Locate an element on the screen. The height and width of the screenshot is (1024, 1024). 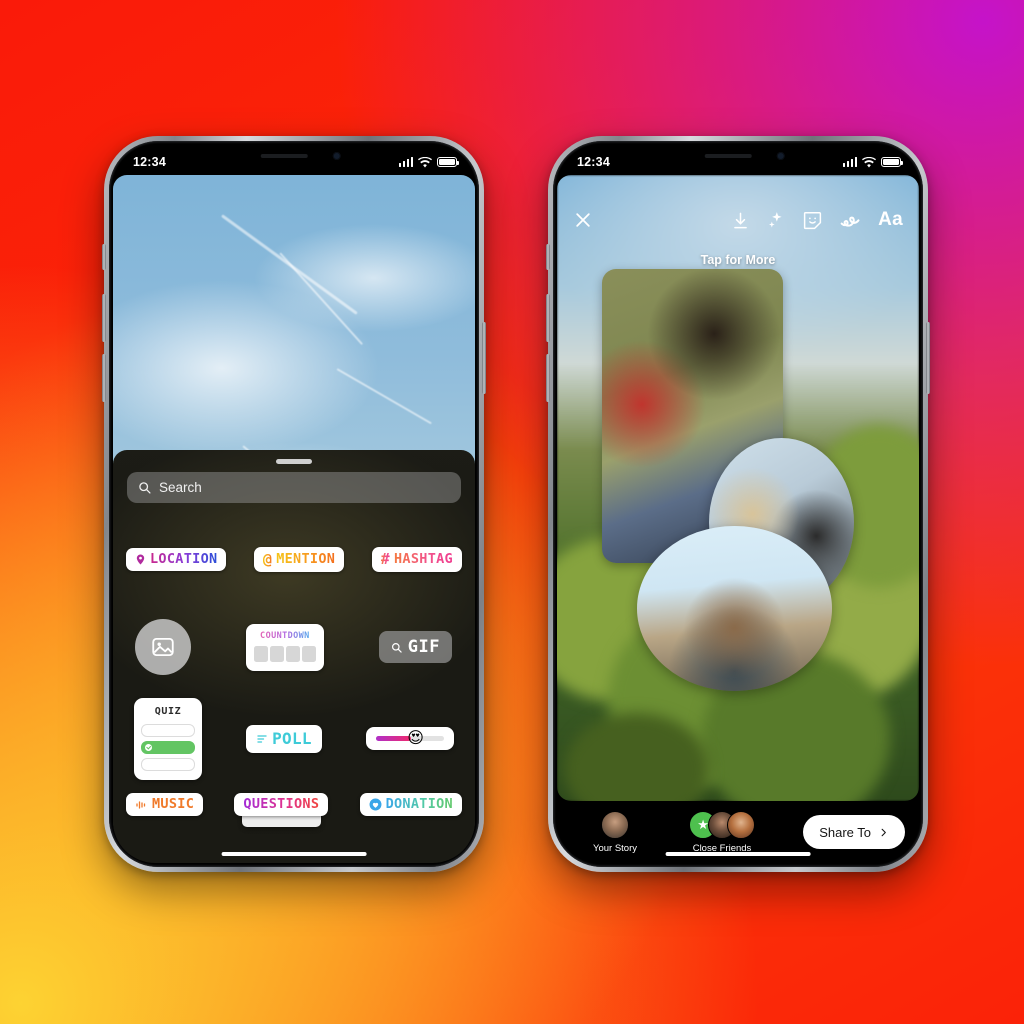
sticker-music-label: MUSIC is located at coordinates (173, 803).